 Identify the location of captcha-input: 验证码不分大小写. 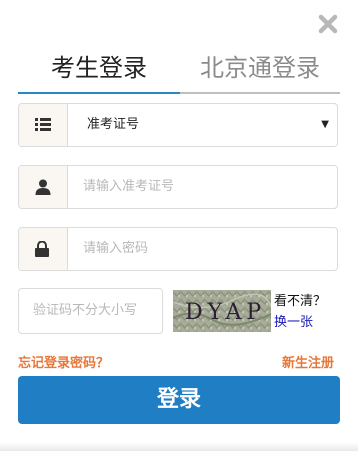
(90, 311).